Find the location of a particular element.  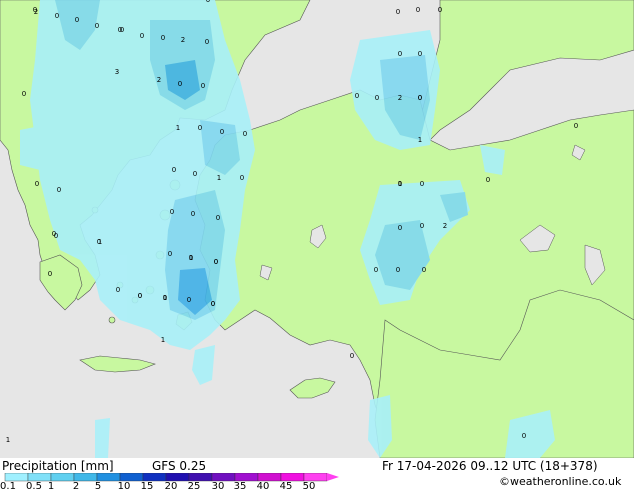

model-label: GFS 0.25 is located at coordinates (179, 466).